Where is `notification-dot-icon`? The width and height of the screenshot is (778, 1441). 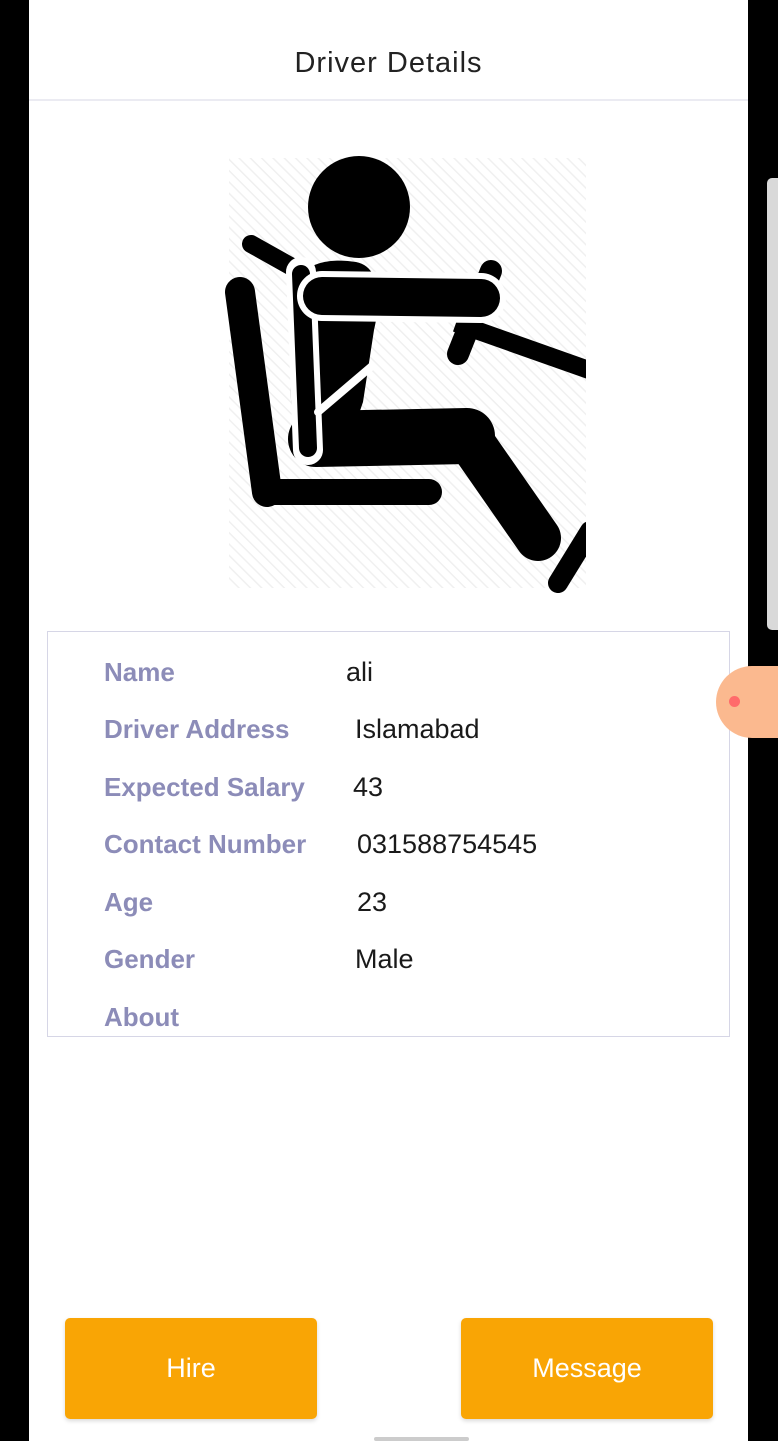 notification-dot-icon is located at coordinates (734, 701).